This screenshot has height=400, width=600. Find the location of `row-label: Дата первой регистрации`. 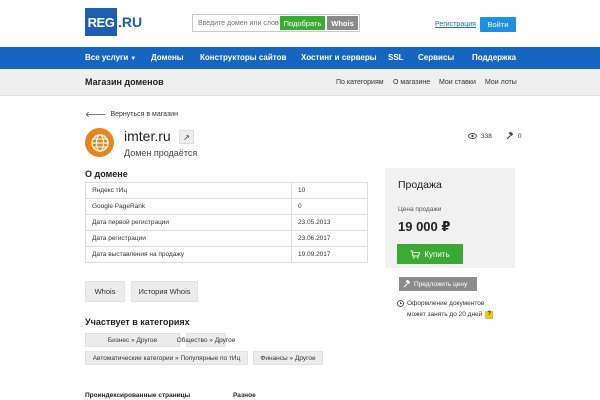

row-label: Дата первой регистрации is located at coordinates (188, 222).